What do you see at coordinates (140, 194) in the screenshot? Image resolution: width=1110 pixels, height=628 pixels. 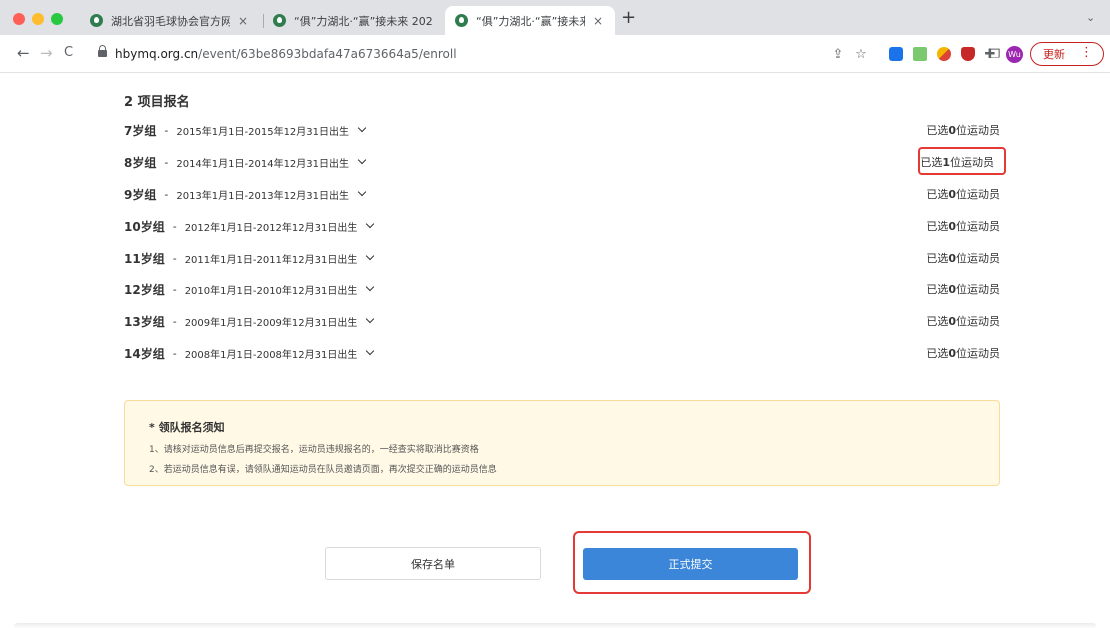 I see `group-name: 9岁组` at bounding box center [140, 194].